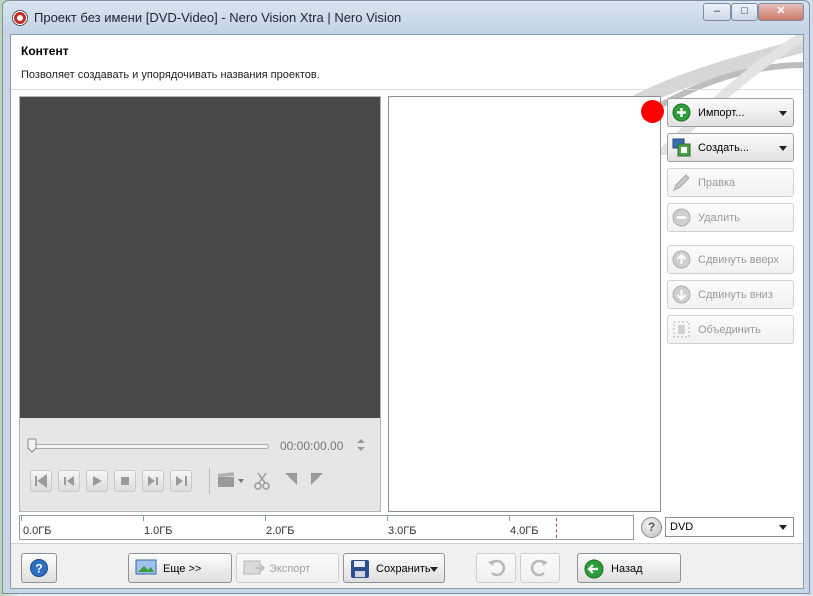 Image resolution: width=813 pixels, height=596 pixels. I want to click on save-button-label: Сохранить, so click(403, 569).